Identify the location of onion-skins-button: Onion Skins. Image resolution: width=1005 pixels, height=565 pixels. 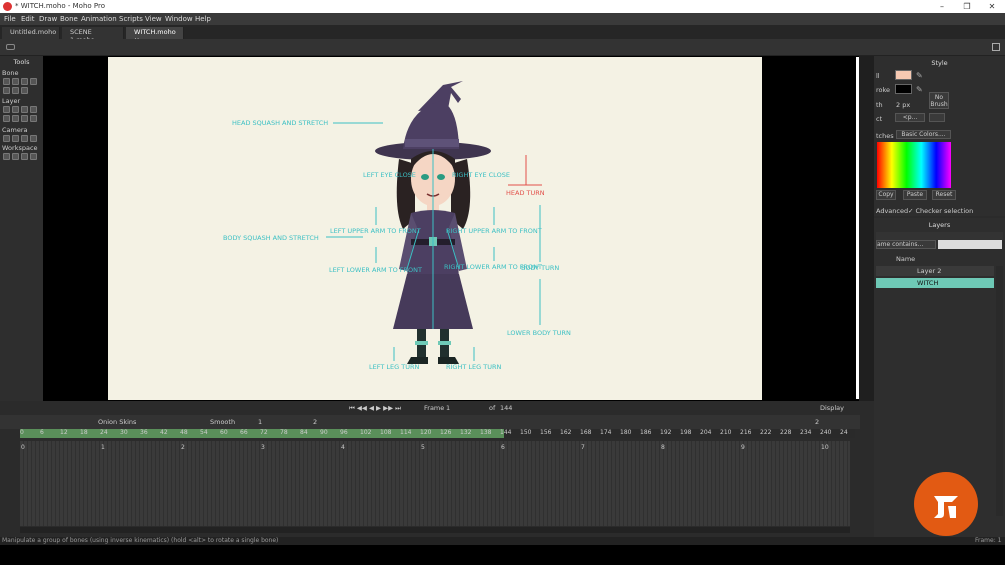
(117, 422).